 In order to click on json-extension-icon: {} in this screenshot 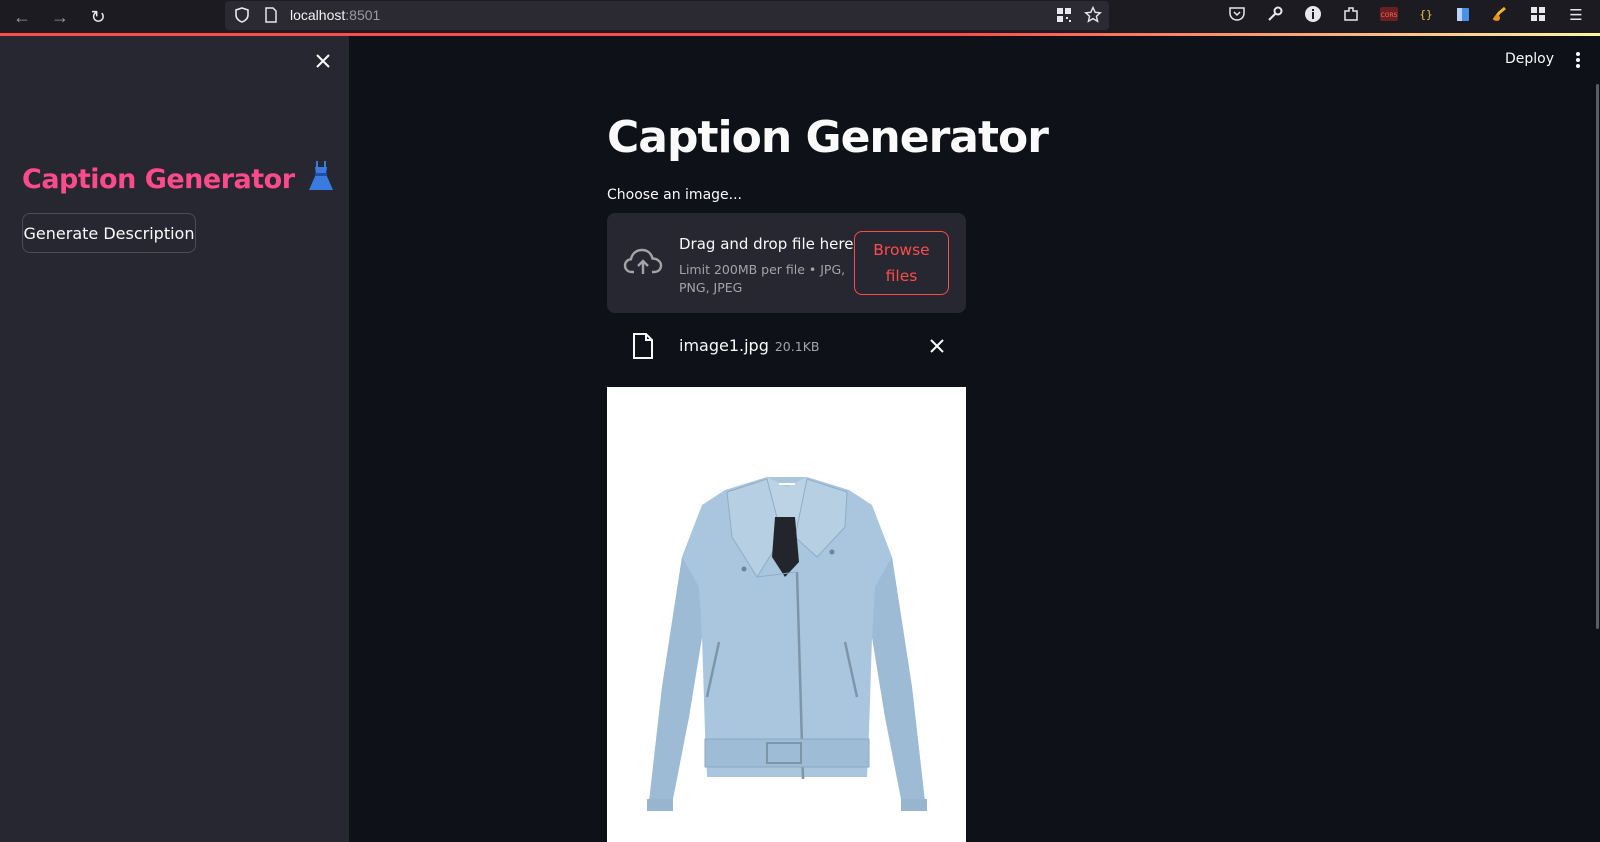, I will do `click(1426, 16)`.